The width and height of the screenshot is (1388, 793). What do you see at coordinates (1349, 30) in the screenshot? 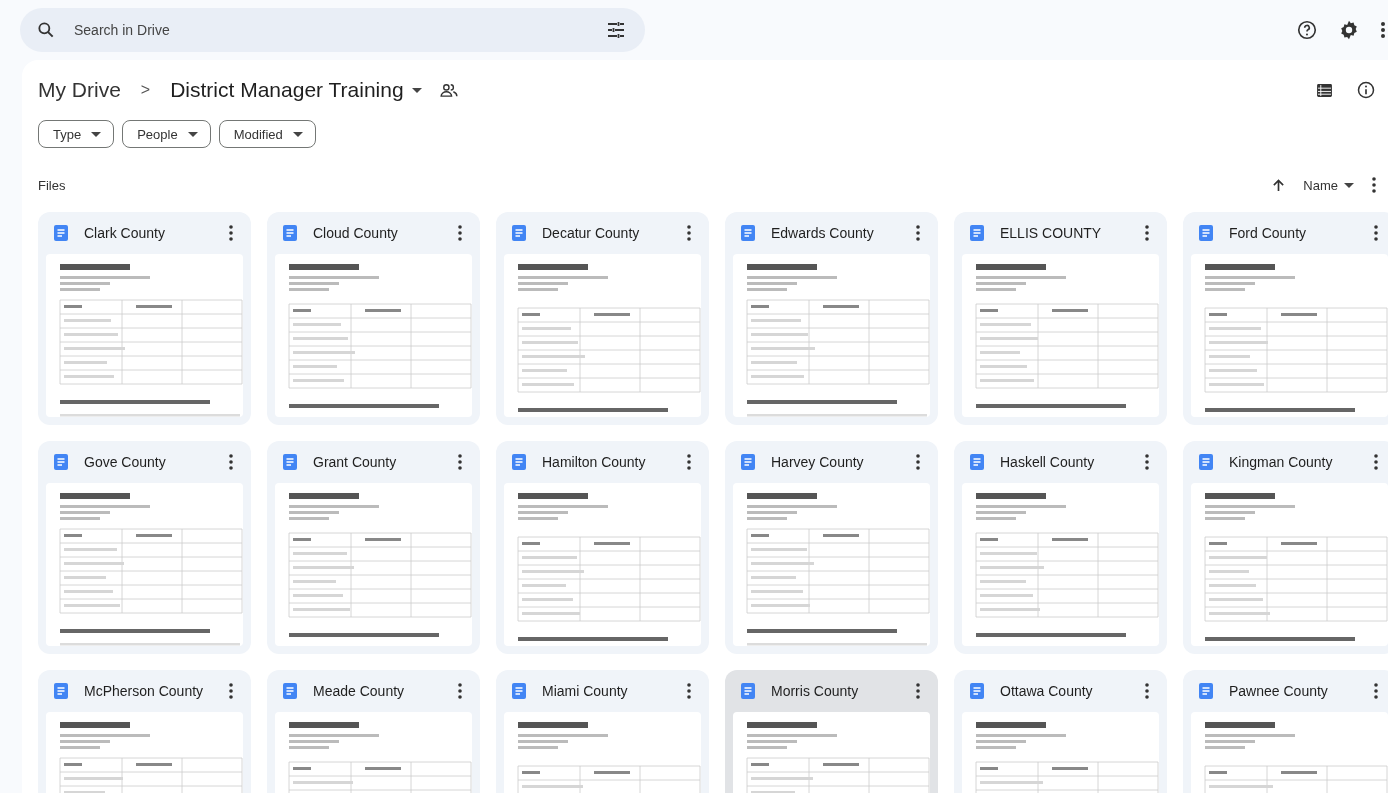
I see `settings-icon` at bounding box center [1349, 30].